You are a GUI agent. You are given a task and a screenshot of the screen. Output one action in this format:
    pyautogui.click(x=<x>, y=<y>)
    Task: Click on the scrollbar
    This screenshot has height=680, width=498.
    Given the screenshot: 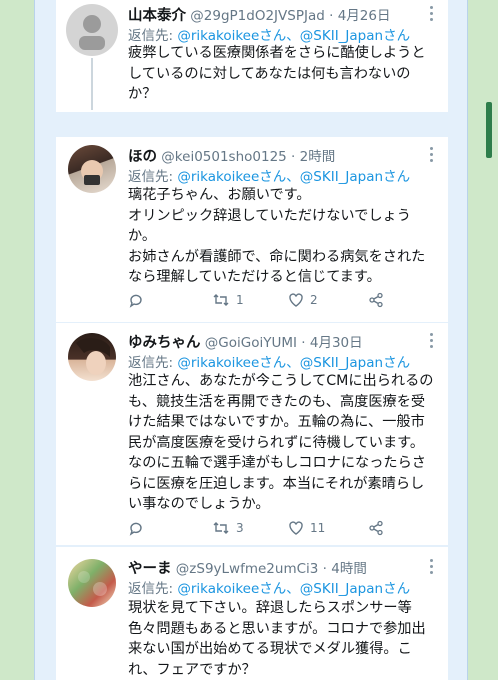 What is the action you would take?
    pyautogui.click(x=482, y=340)
    